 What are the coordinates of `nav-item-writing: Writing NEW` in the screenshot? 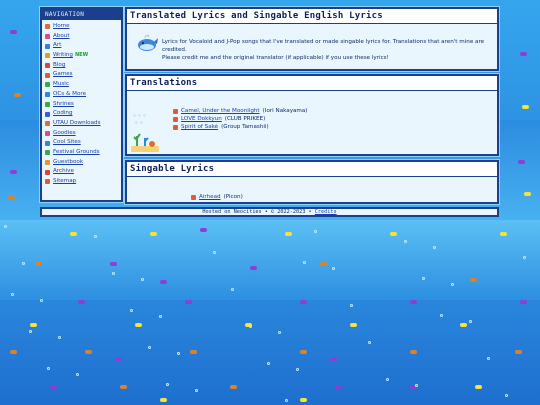 It's located at (82, 56).